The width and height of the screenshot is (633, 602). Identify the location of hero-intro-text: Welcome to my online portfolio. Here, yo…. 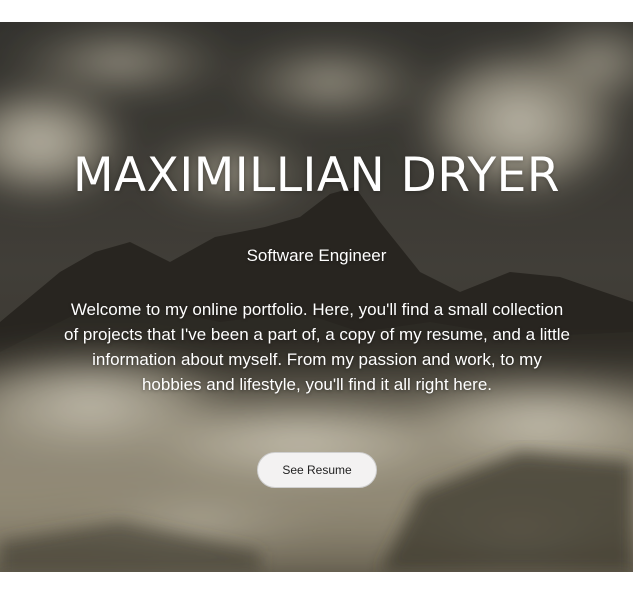
(317, 347).